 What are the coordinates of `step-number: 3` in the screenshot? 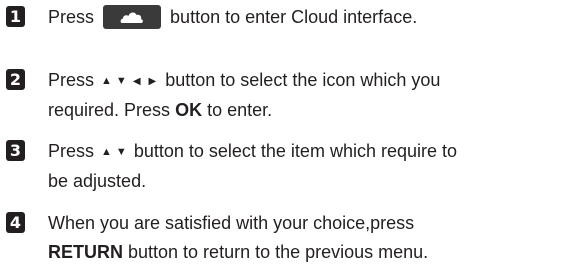 It's located at (15, 150).